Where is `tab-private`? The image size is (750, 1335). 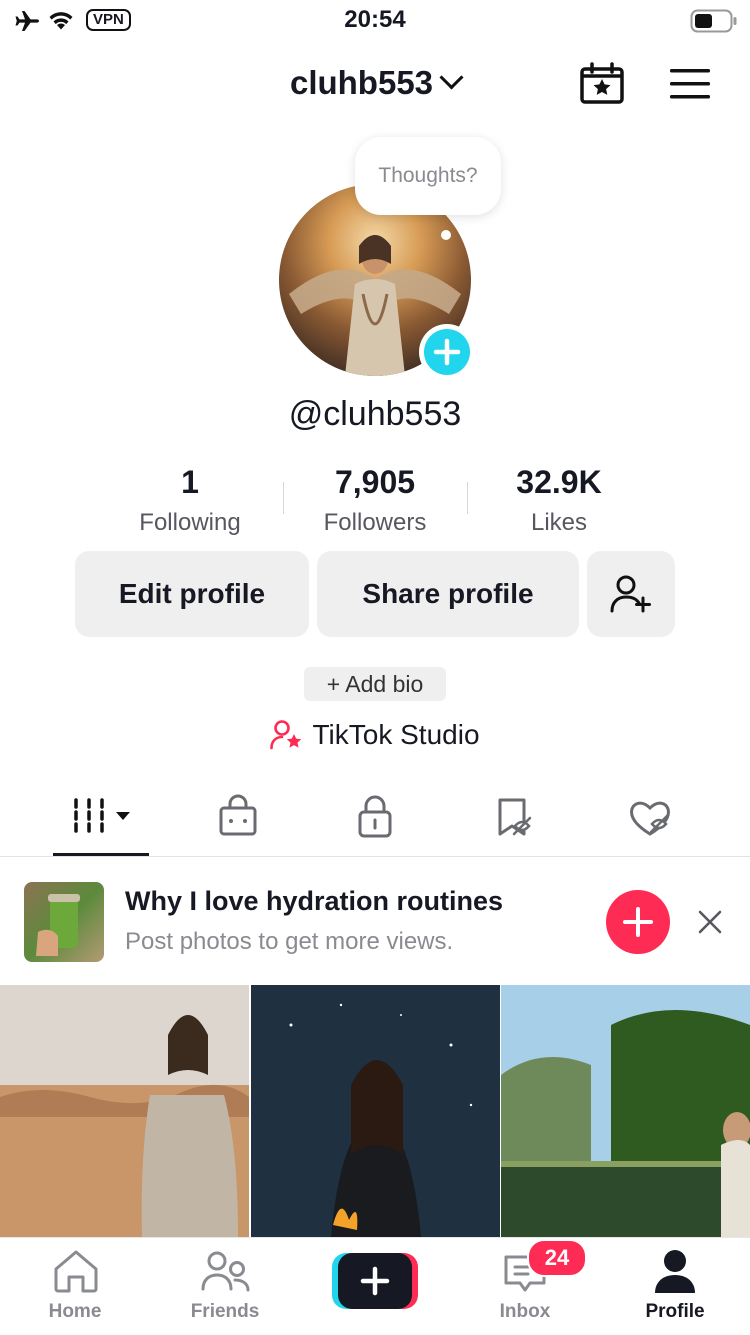 tab-private is located at coordinates (375, 818).